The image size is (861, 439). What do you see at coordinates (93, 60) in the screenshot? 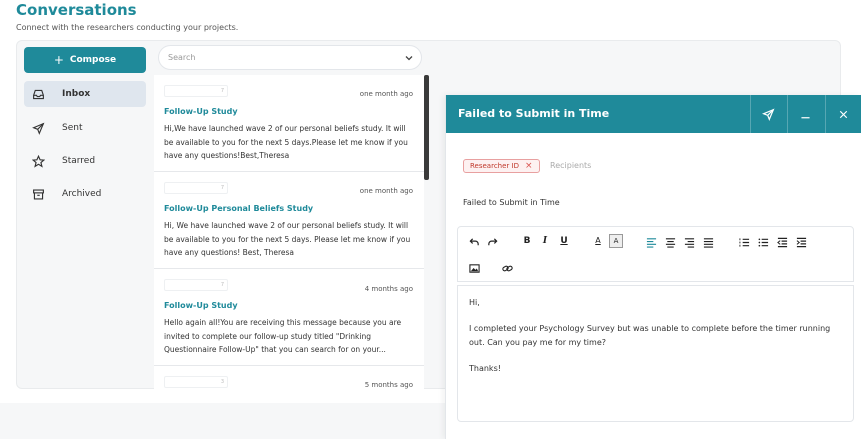
I see `compose-label: Compose` at bounding box center [93, 60].